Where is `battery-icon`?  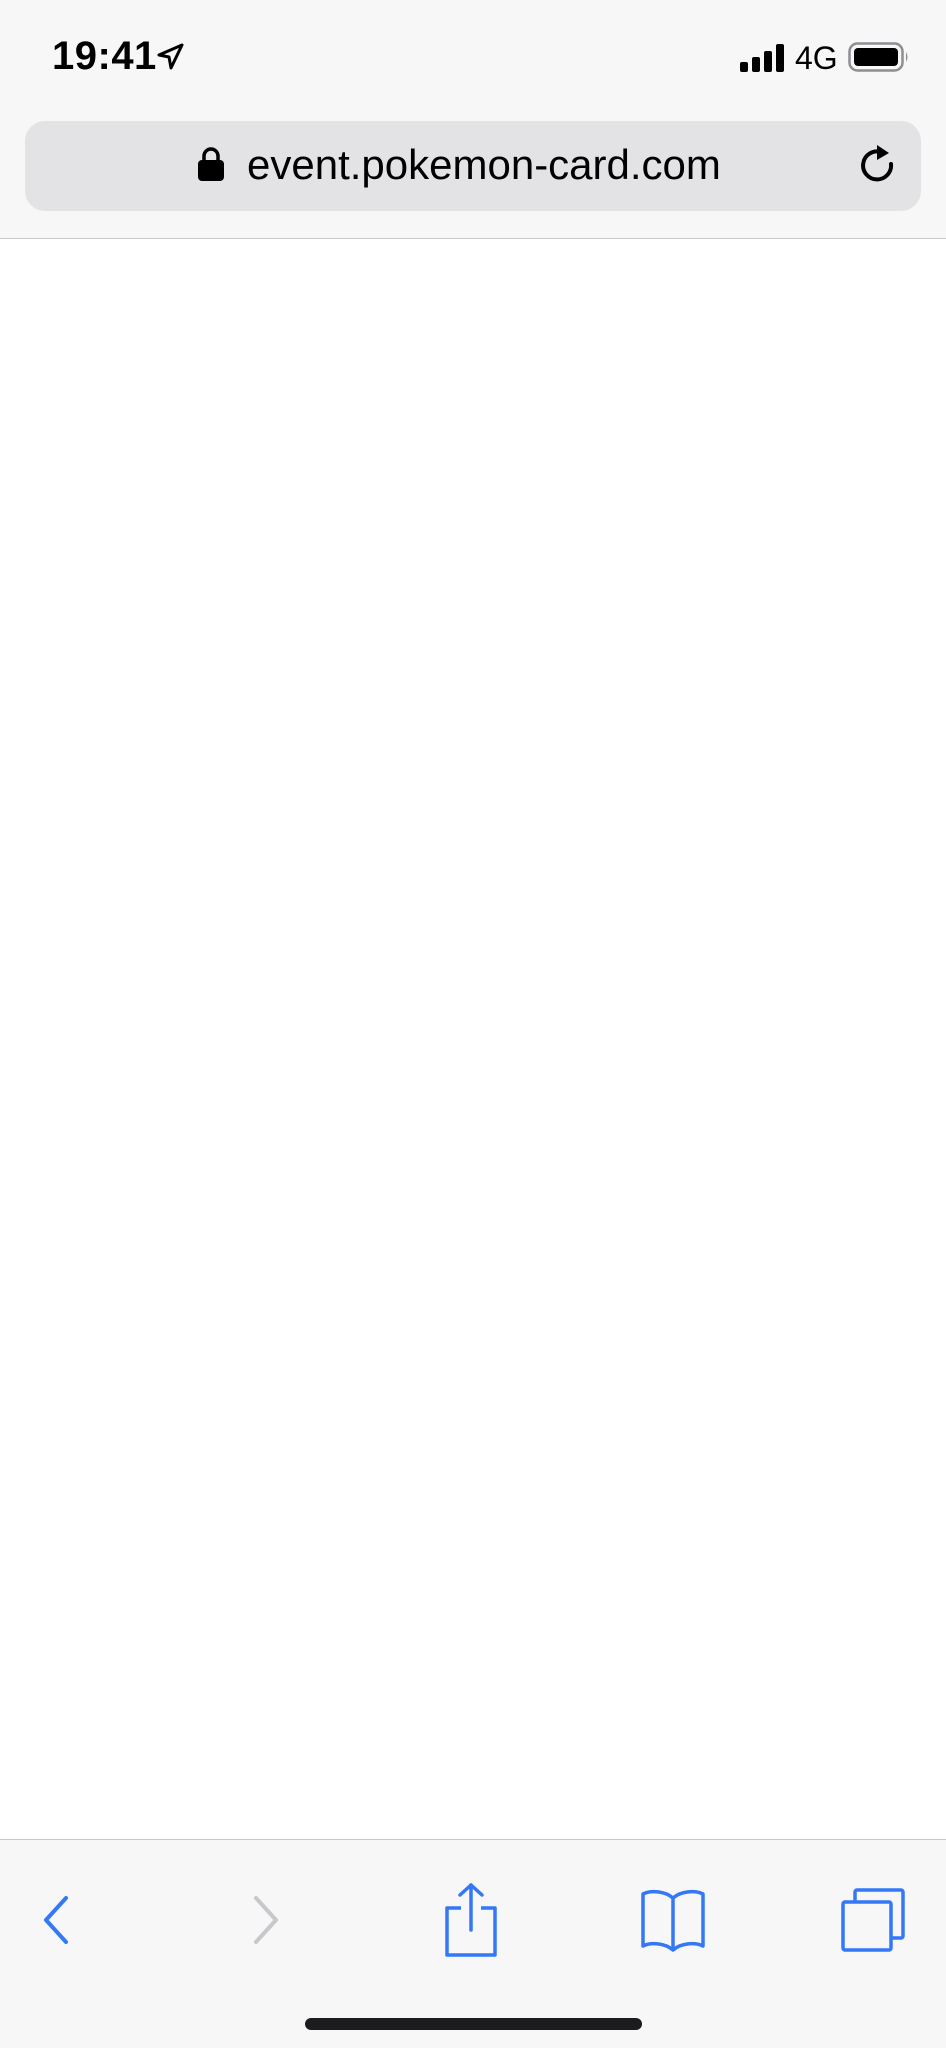 battery-icon is located at coordinates (878, 57).